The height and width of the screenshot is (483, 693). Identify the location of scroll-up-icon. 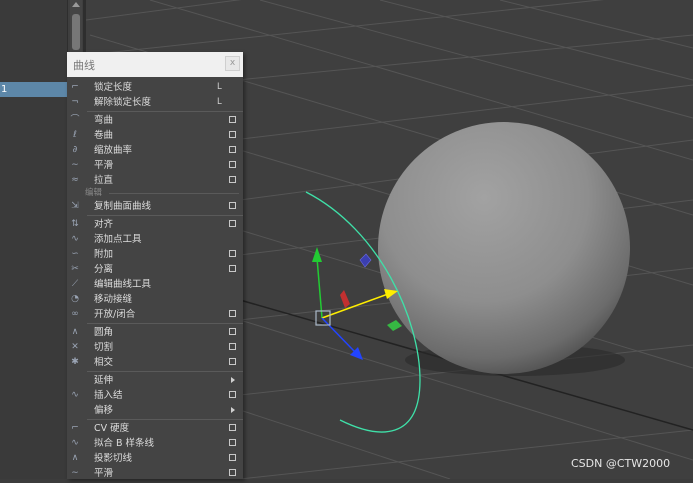
(76, 4).